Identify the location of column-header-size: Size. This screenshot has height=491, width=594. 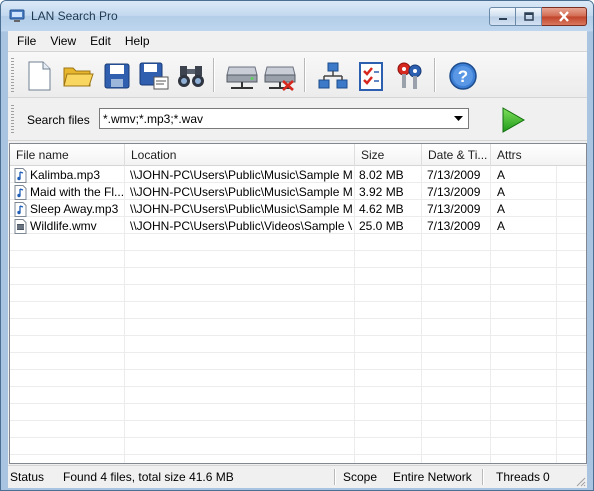
(388, 155).